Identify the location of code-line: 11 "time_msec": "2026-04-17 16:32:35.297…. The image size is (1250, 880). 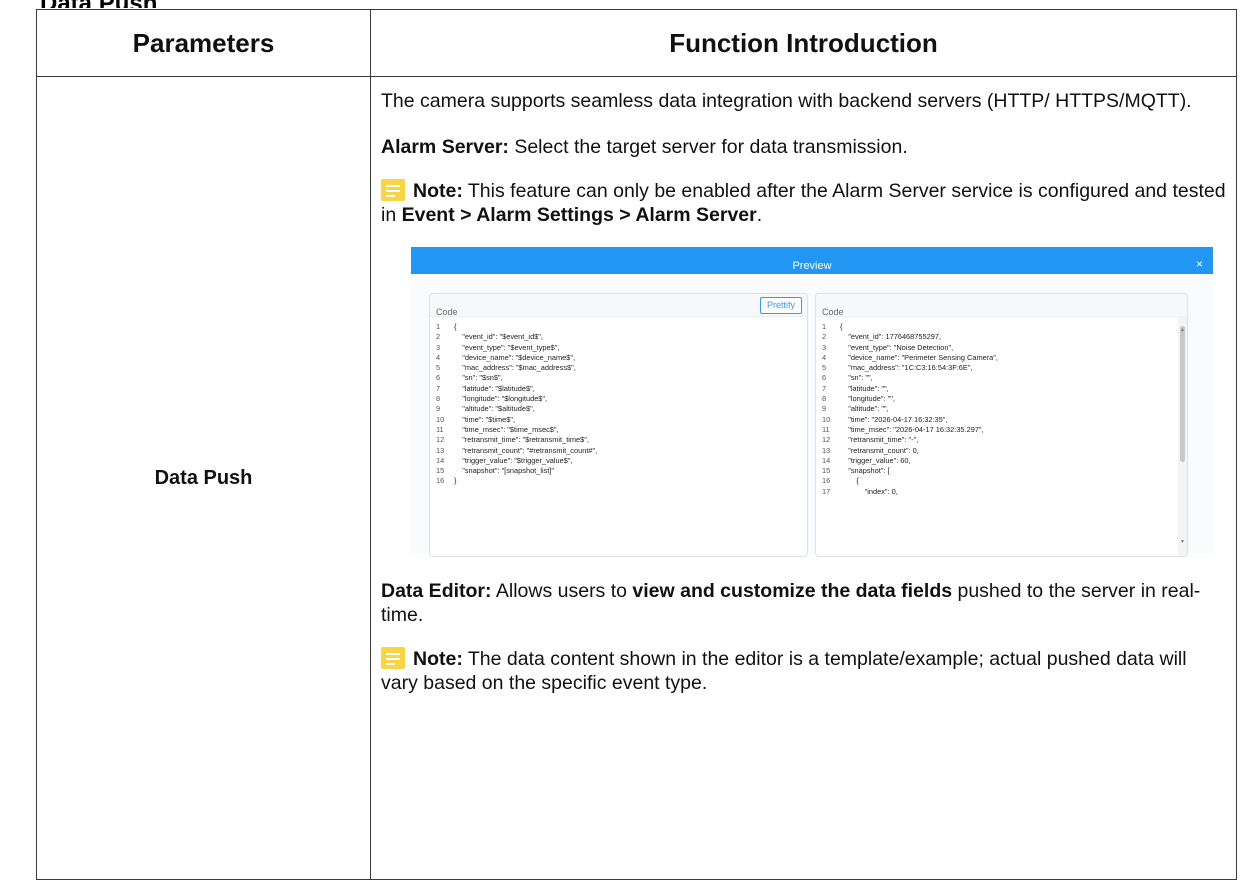
(1001, 430).